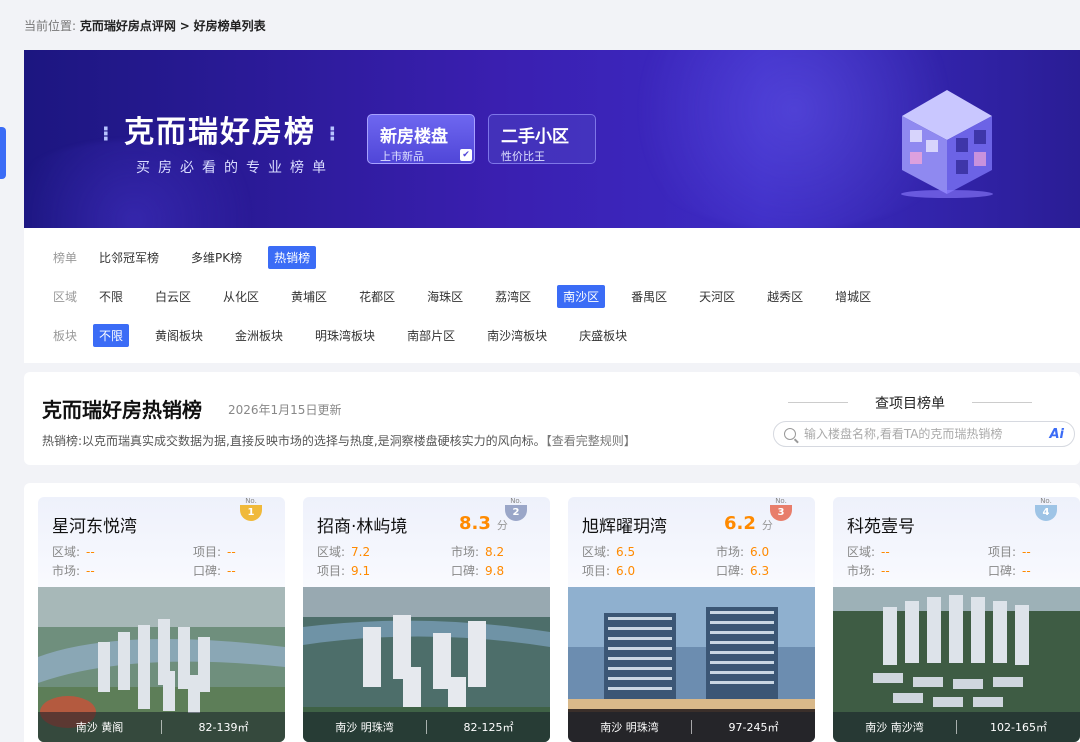 Image resolution: width=1080 pixels, height=742 pixels. I want to click on score-item-value: 9.8, so click(495, 571).